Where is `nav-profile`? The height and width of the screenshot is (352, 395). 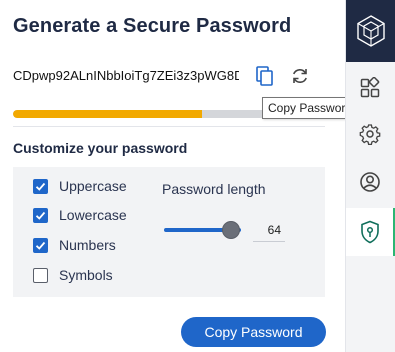
nav-profile is located at coordinates (370, 183).